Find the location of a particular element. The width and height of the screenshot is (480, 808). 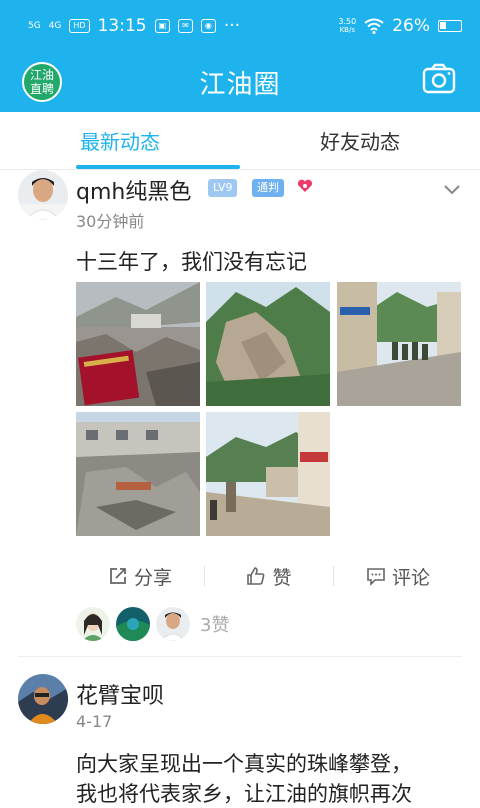

app-header: 江油 直聘 江油圈 is located at coordinates (240, 82).